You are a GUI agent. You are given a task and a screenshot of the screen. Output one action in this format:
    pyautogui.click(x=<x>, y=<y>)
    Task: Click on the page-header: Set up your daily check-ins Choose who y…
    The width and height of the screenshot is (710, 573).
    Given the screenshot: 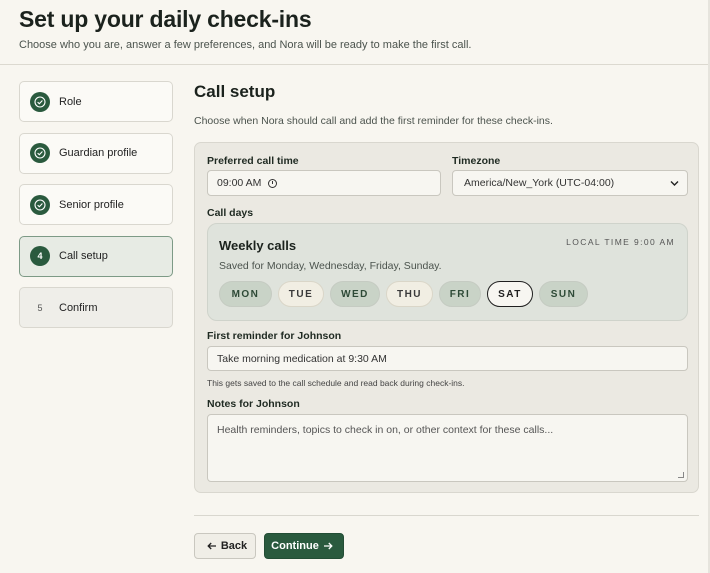 What is the action you would take?
    pyautogui.click(x=364, y=28)
    